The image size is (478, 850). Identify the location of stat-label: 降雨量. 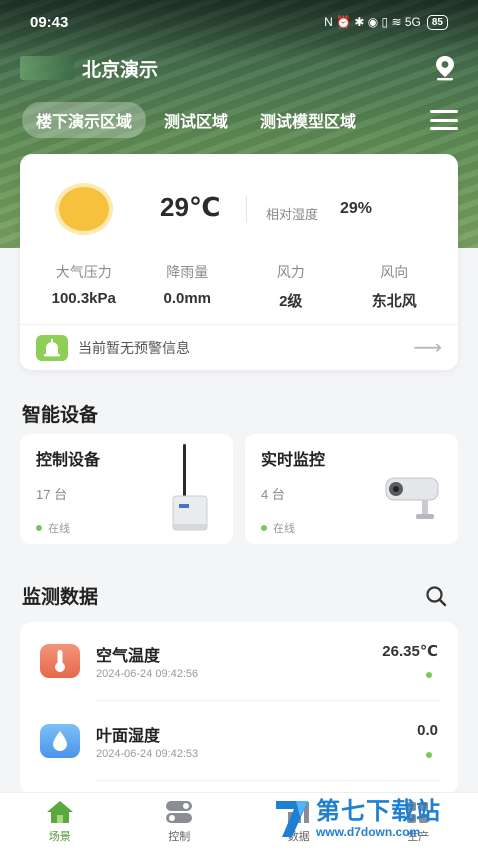
(187, 272).